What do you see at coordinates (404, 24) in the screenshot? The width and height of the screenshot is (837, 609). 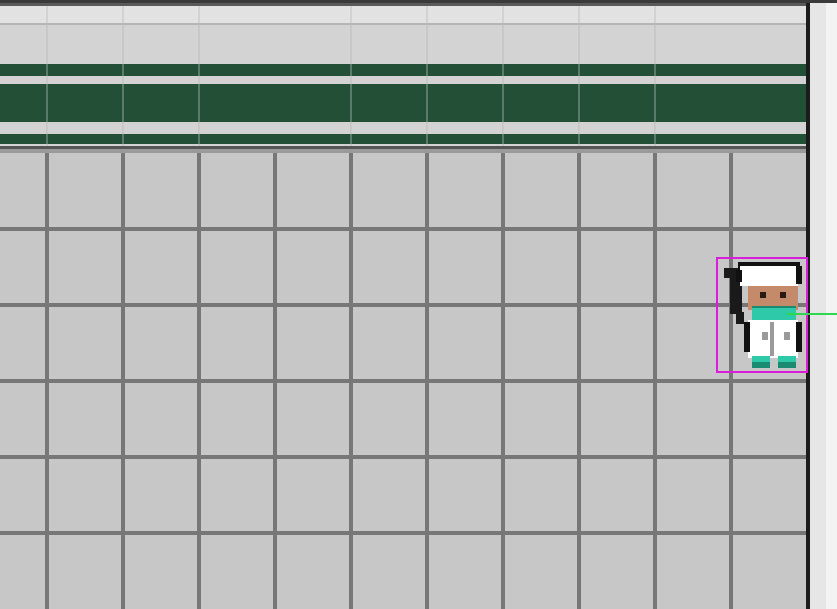 I see `wall-trim-line` at bounding box center [404, 24].